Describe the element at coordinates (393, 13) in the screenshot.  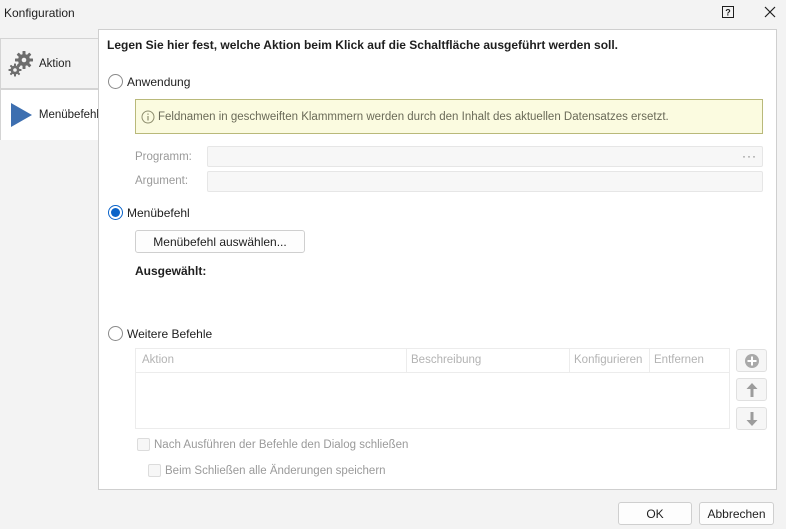
I see `title-bar: Konfiguration ?` at that location.